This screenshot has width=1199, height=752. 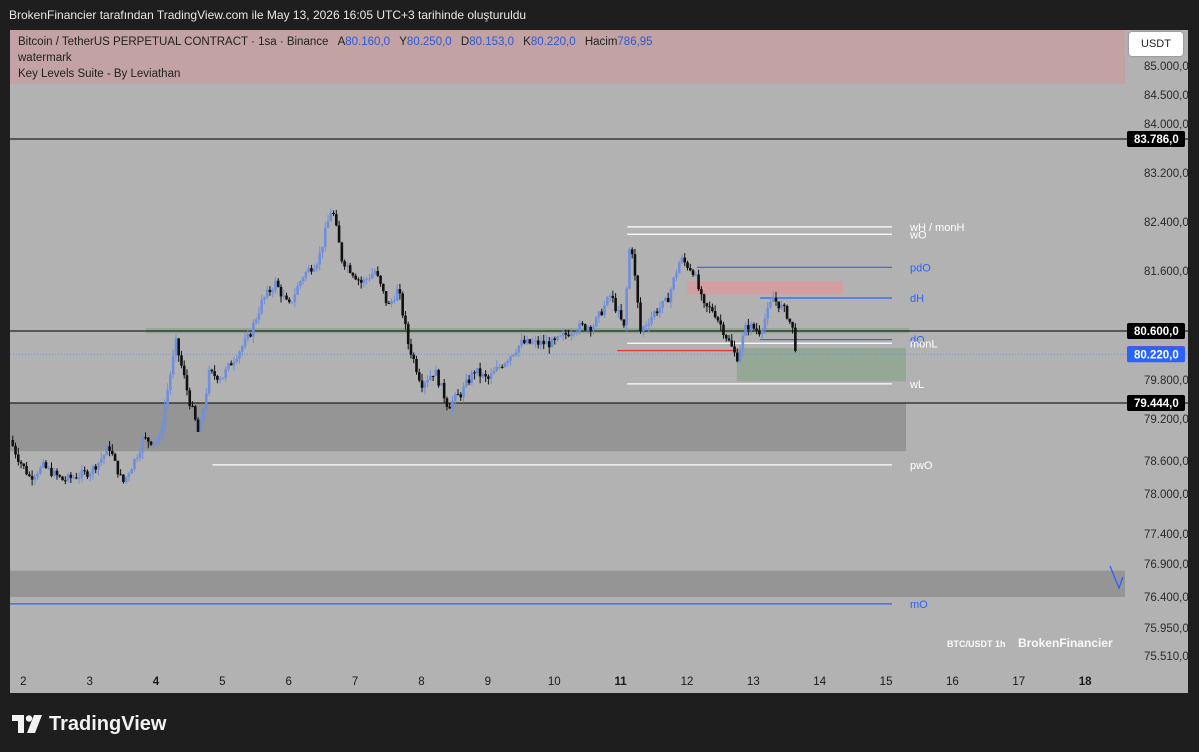 I want to click on price-badge-3: 80.220,0, so click(x=1156, y=354).